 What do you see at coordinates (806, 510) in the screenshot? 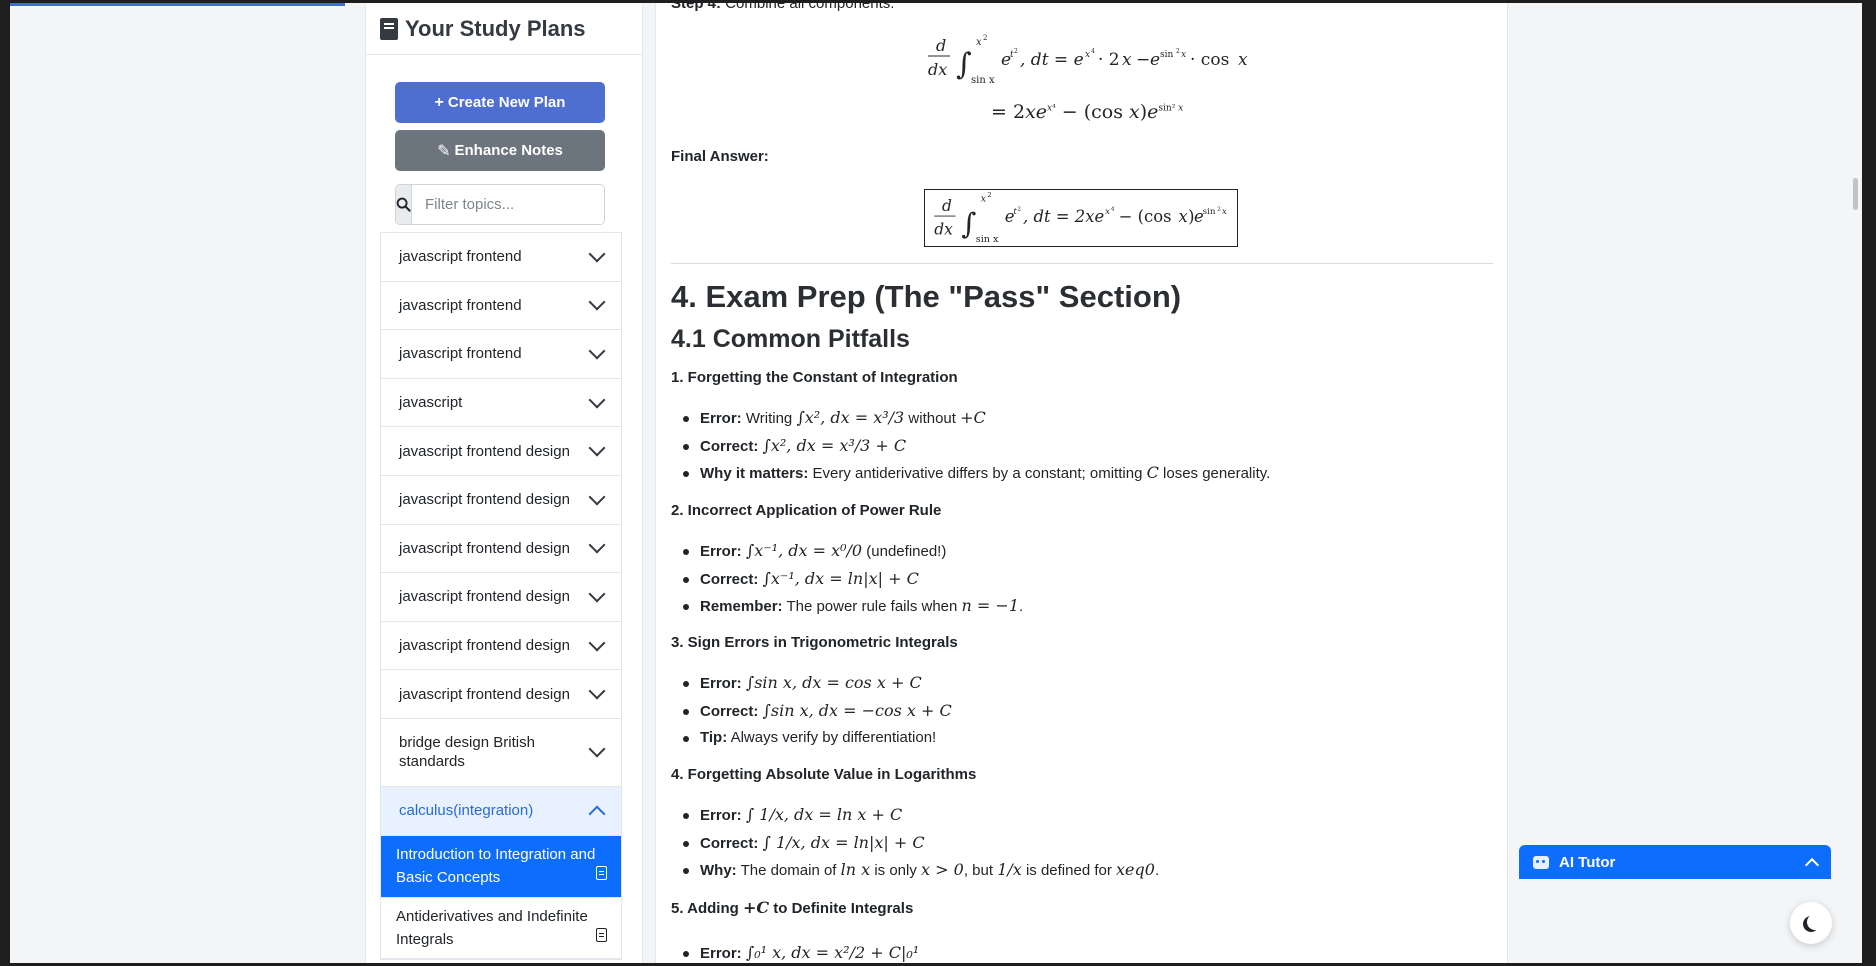
I see `pitfall-2-title: 2. Incorrect Application of Power Rule` at bounding box center [806, 510].